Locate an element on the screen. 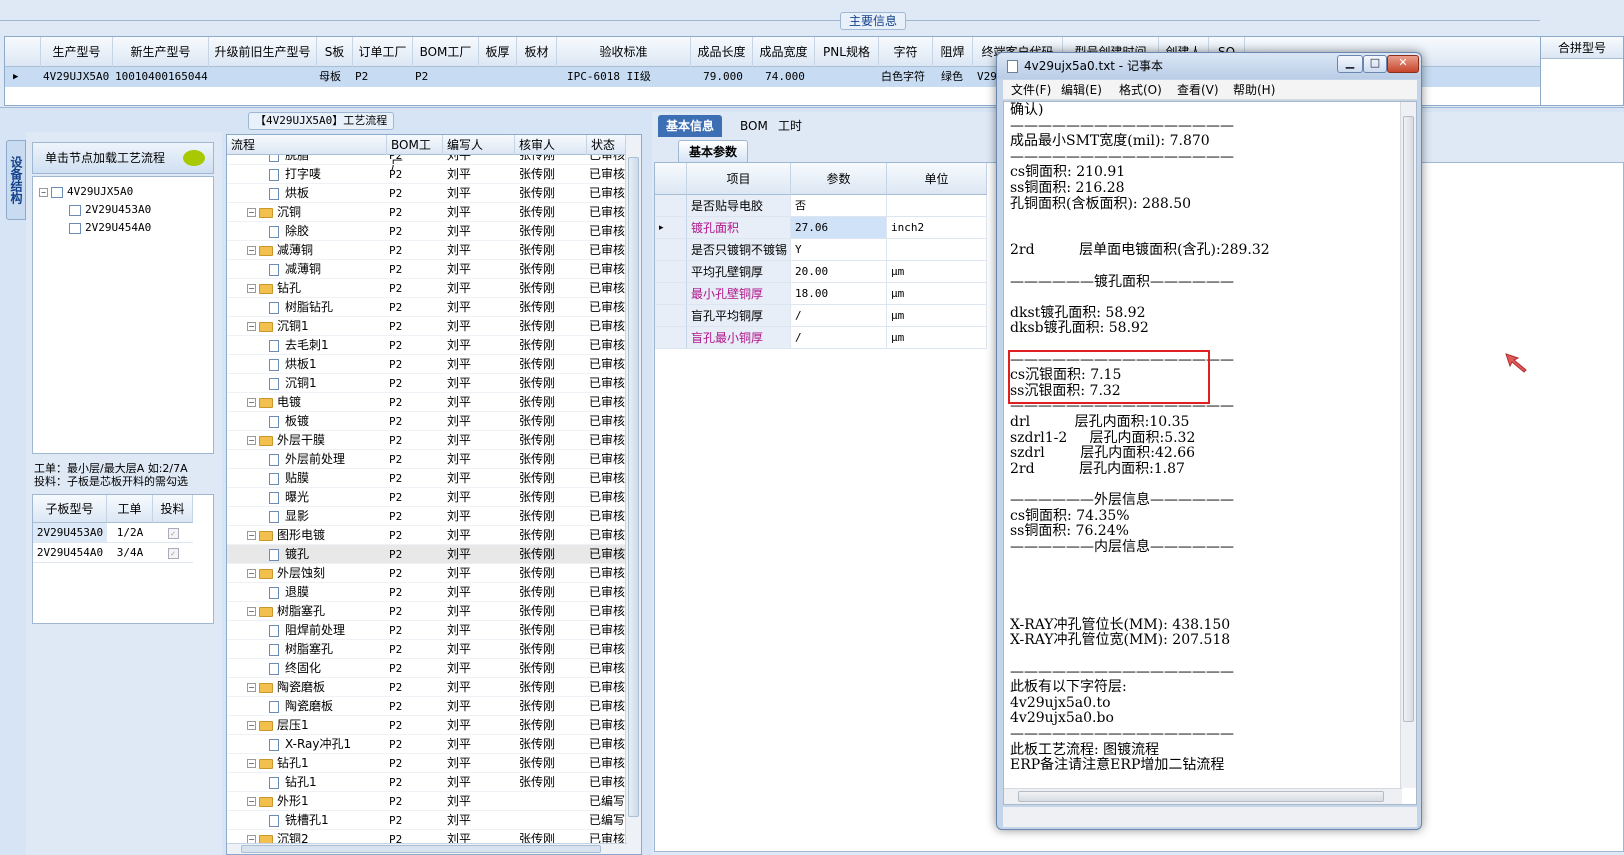  menu-format: 格式(O) is located at coordinates (1140, 90).